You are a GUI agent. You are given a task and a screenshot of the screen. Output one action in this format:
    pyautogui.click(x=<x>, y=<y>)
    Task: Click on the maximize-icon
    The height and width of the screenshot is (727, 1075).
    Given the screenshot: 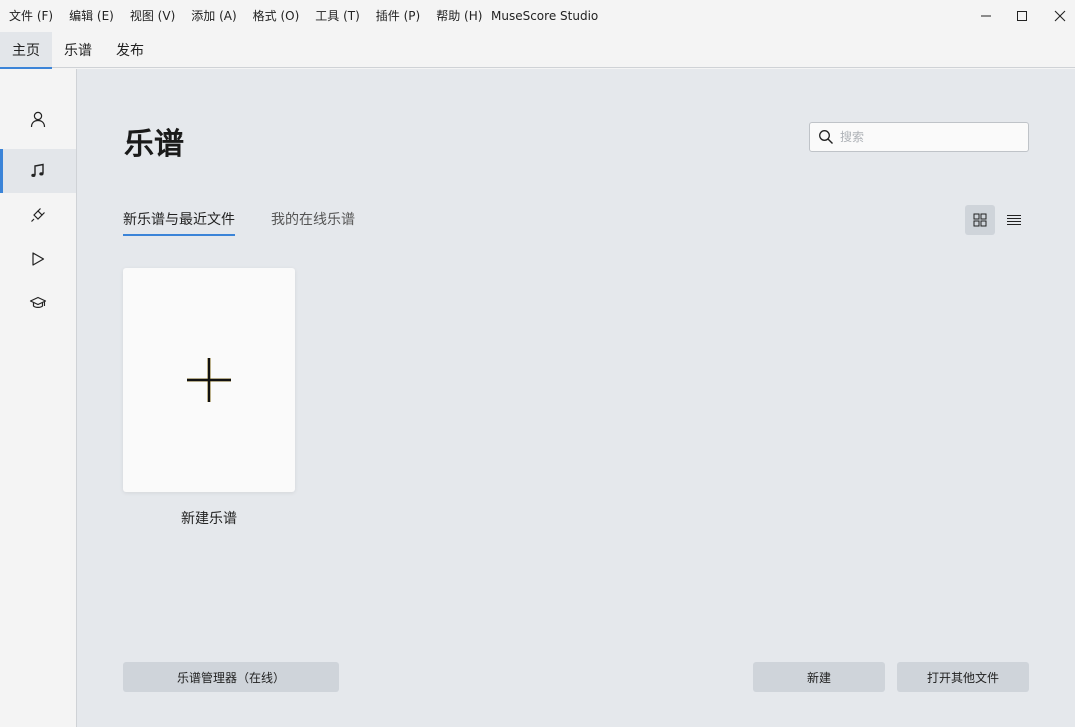 What is the action you would take?
    pyautogui.click(x=1022, y=16)
    